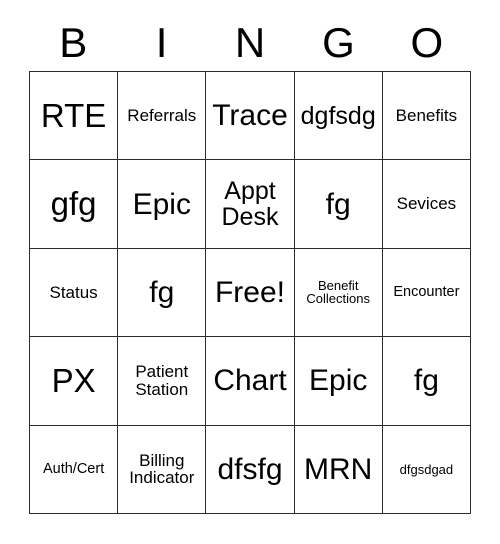  I want to click on bingo-cell-label: MRN, so click(338, 469).